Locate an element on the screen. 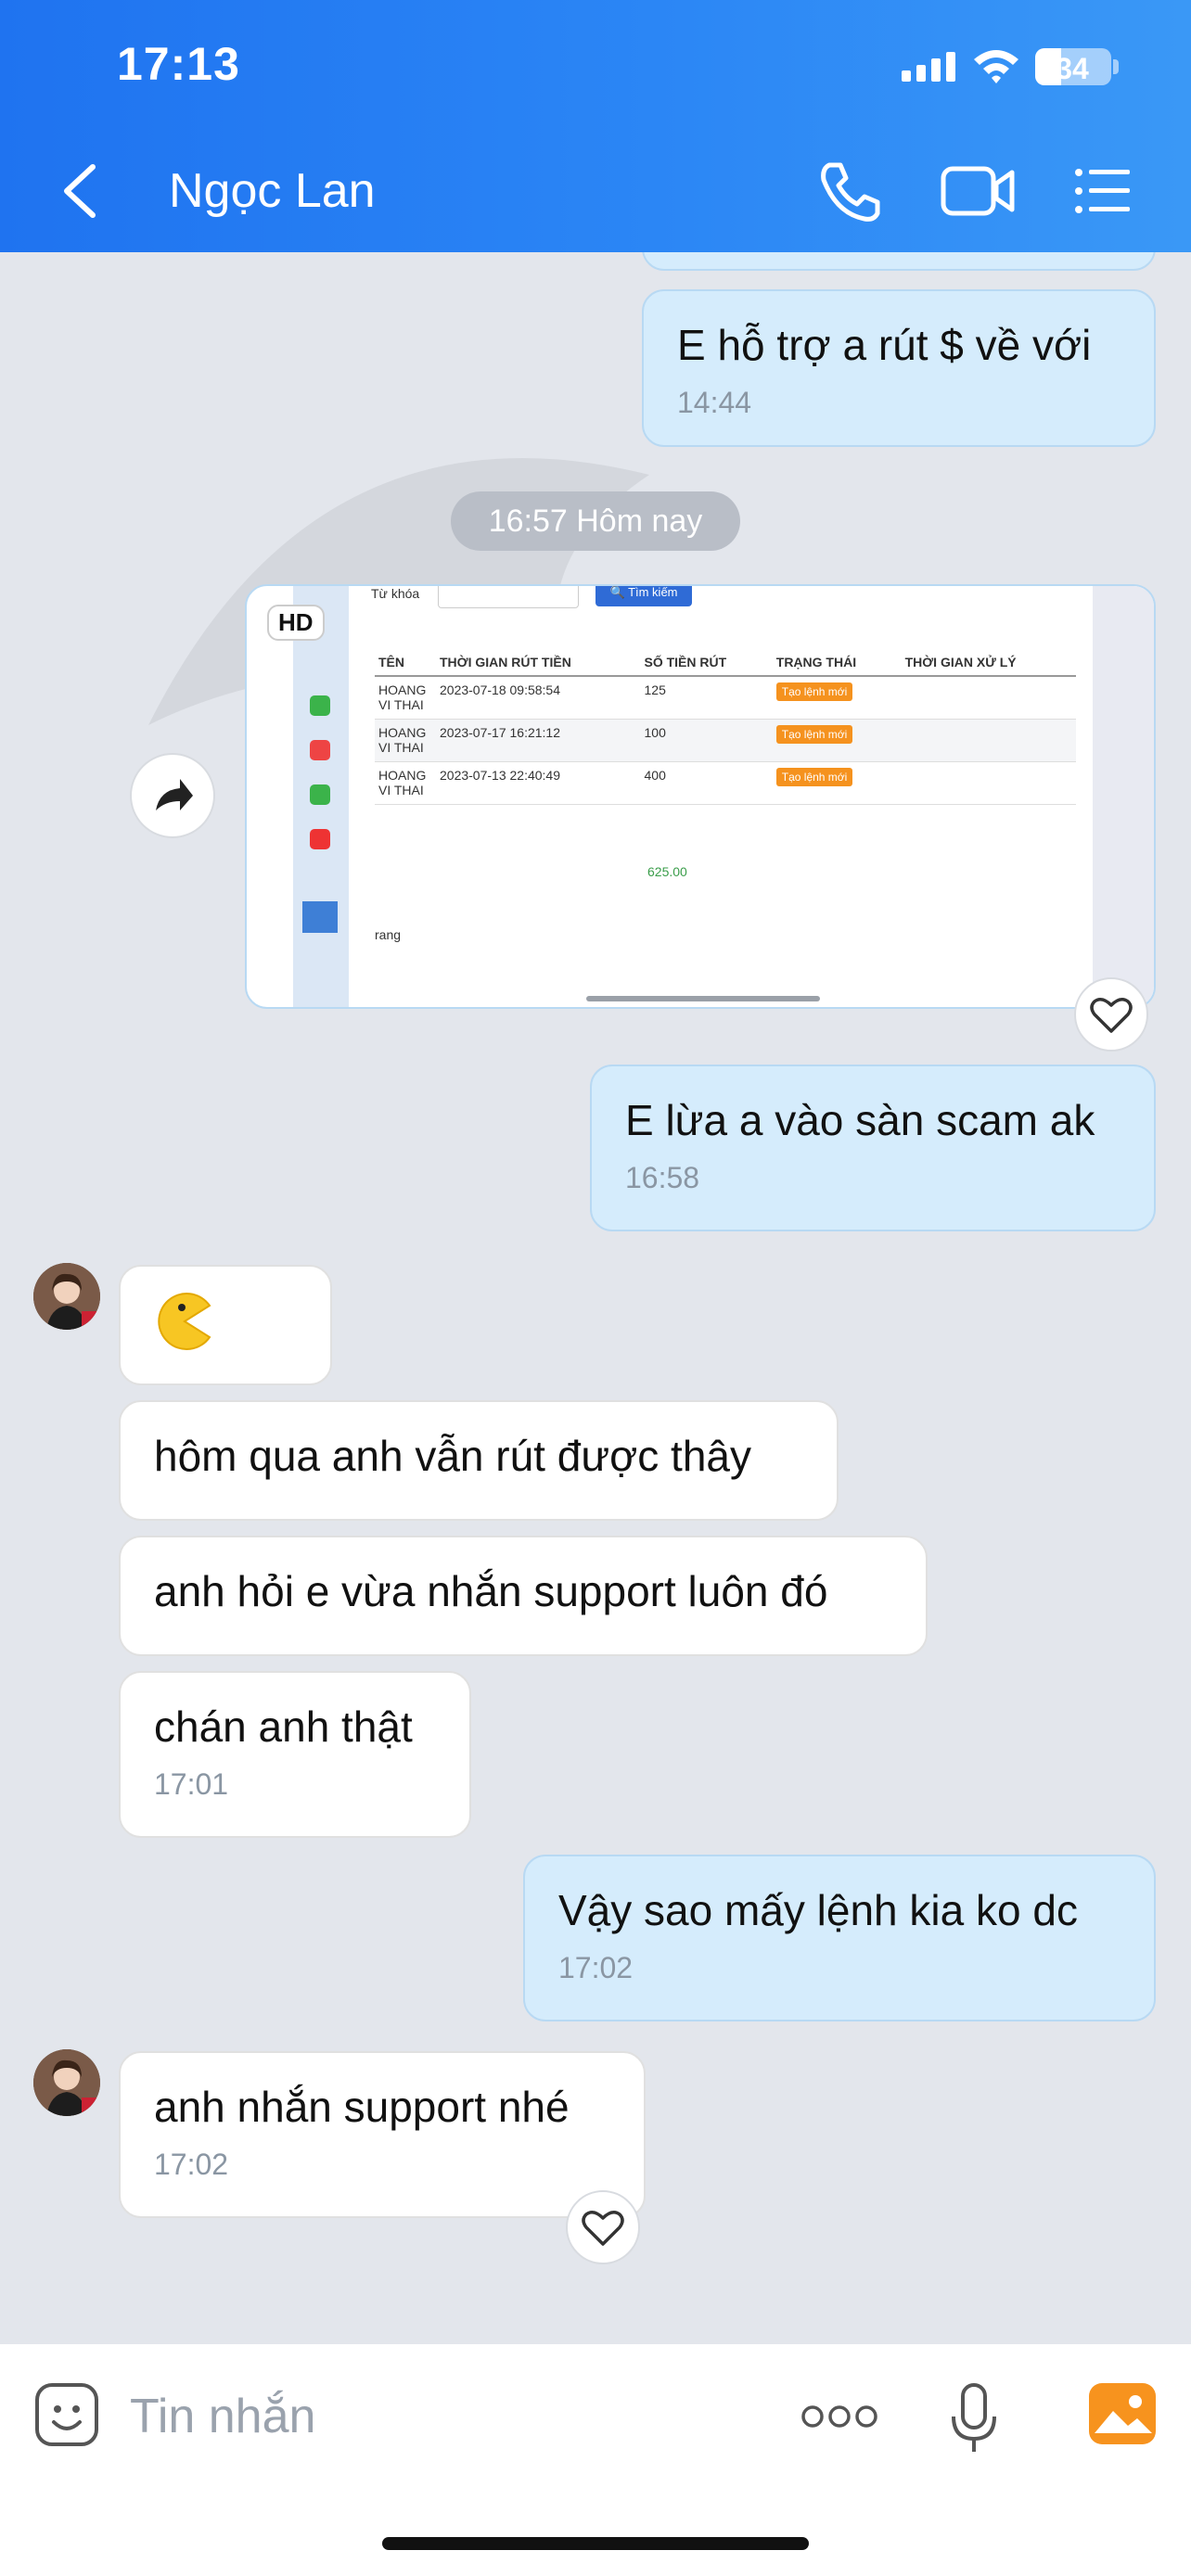  pacman-emoji-icon is located at coordinates (184, 1321).